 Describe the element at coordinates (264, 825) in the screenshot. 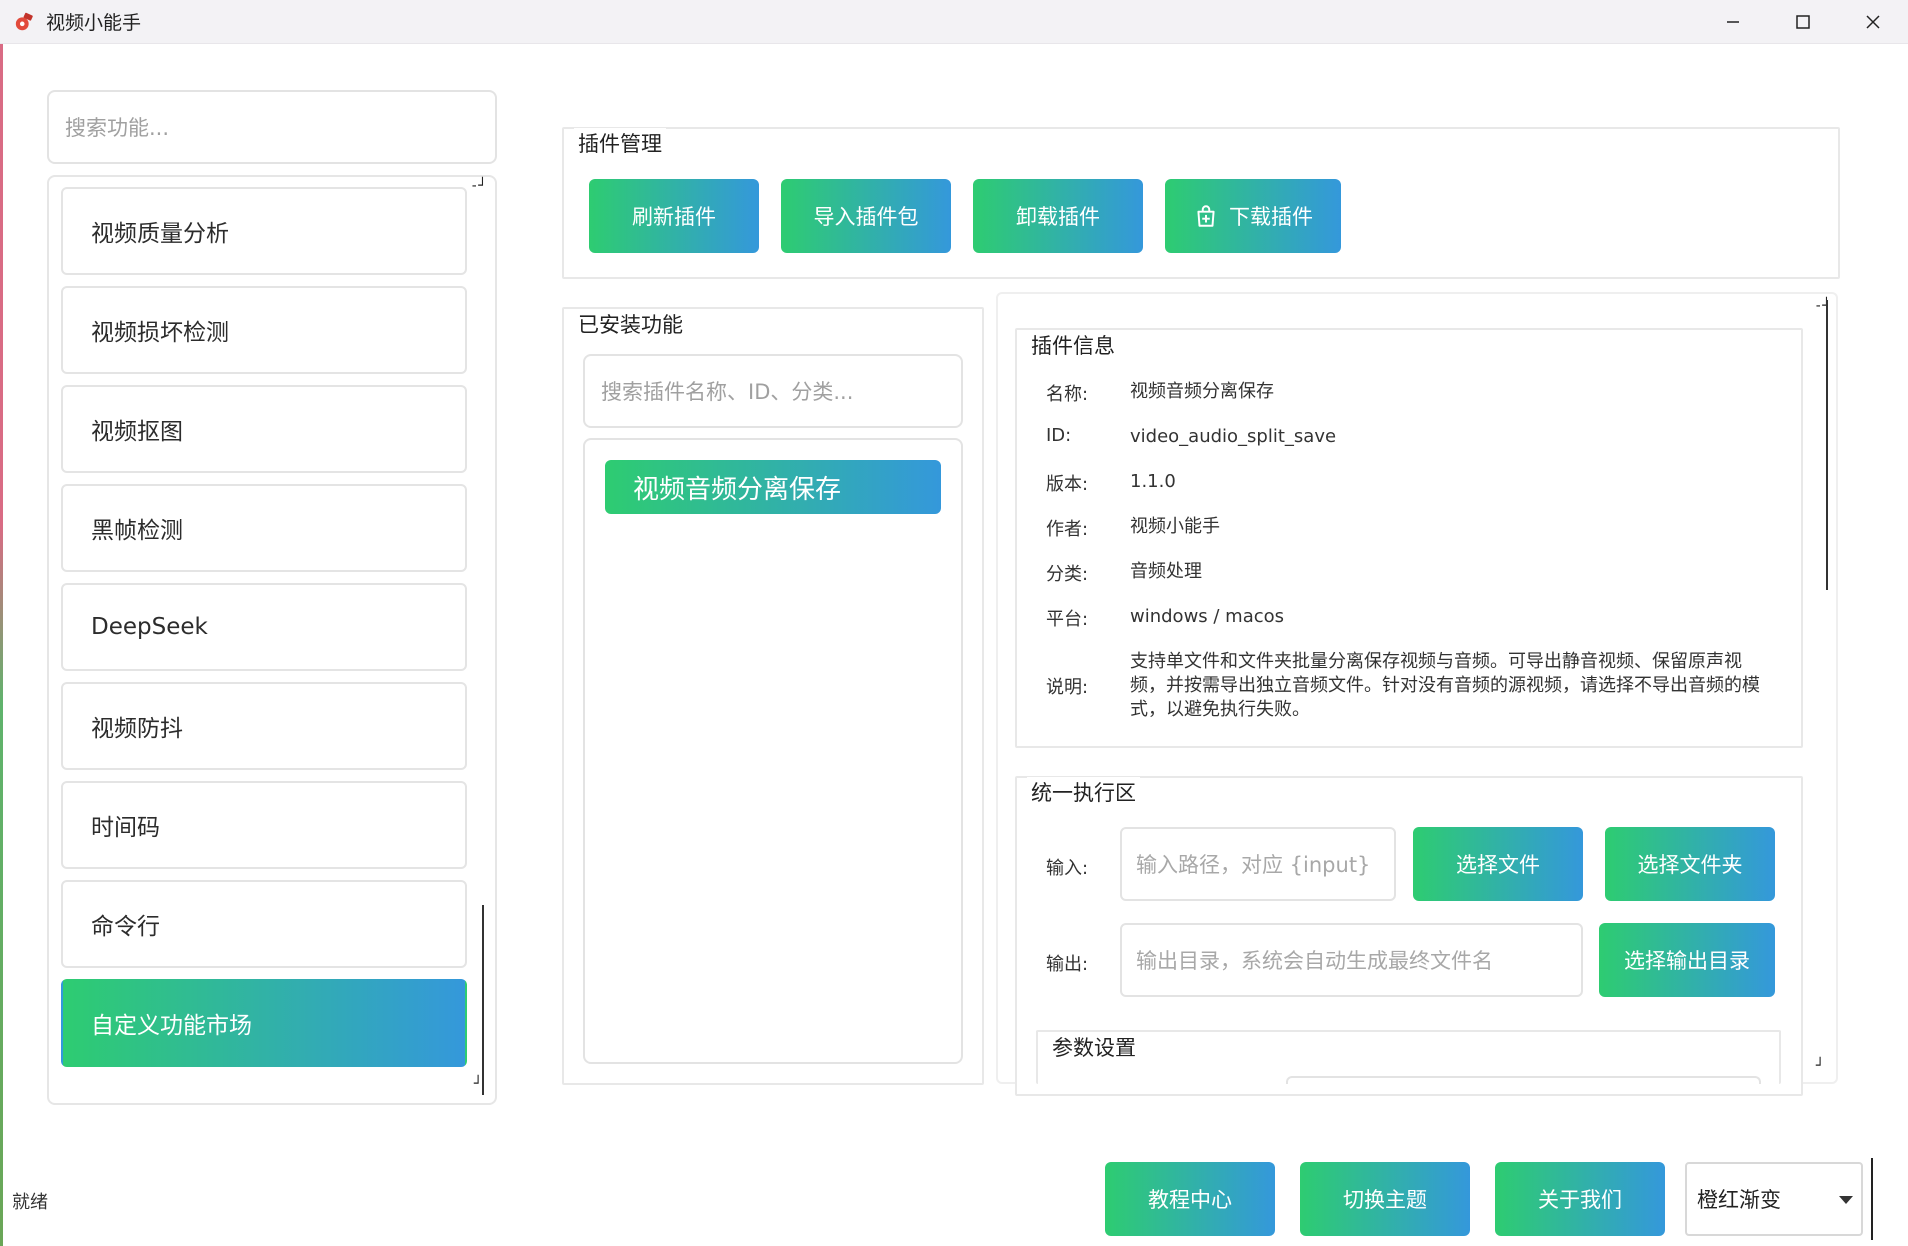

I see `sidebar-item-timecode: 时间码` at that location.